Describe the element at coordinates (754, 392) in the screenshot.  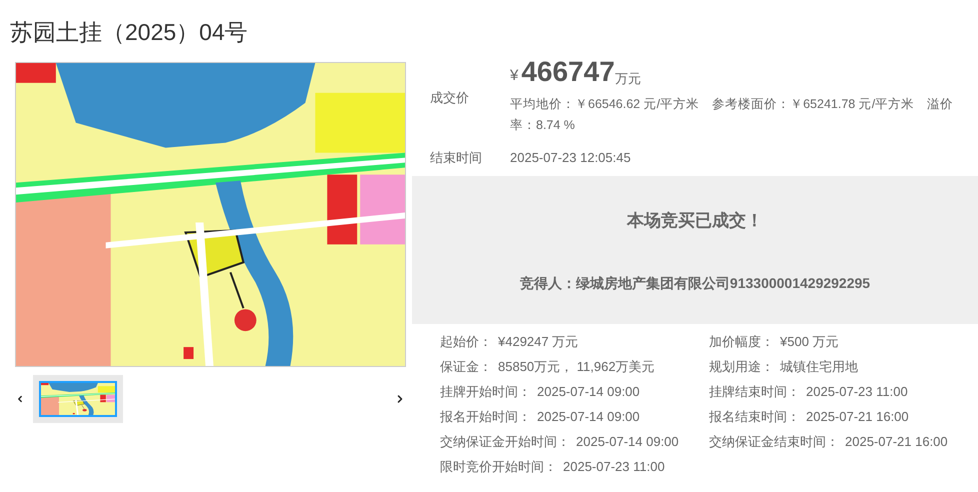
I see `info-label: 挂牌结束时间：` at that location.